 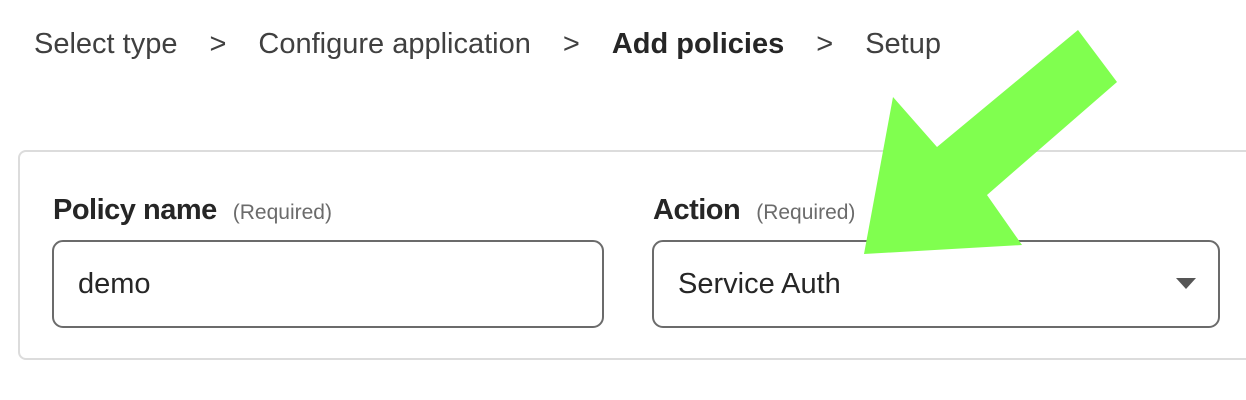 What do you see at coordinates (759, 283) in the screenshot?
I see `action-select-value: Service Auth` at bounding box center [759, 283].